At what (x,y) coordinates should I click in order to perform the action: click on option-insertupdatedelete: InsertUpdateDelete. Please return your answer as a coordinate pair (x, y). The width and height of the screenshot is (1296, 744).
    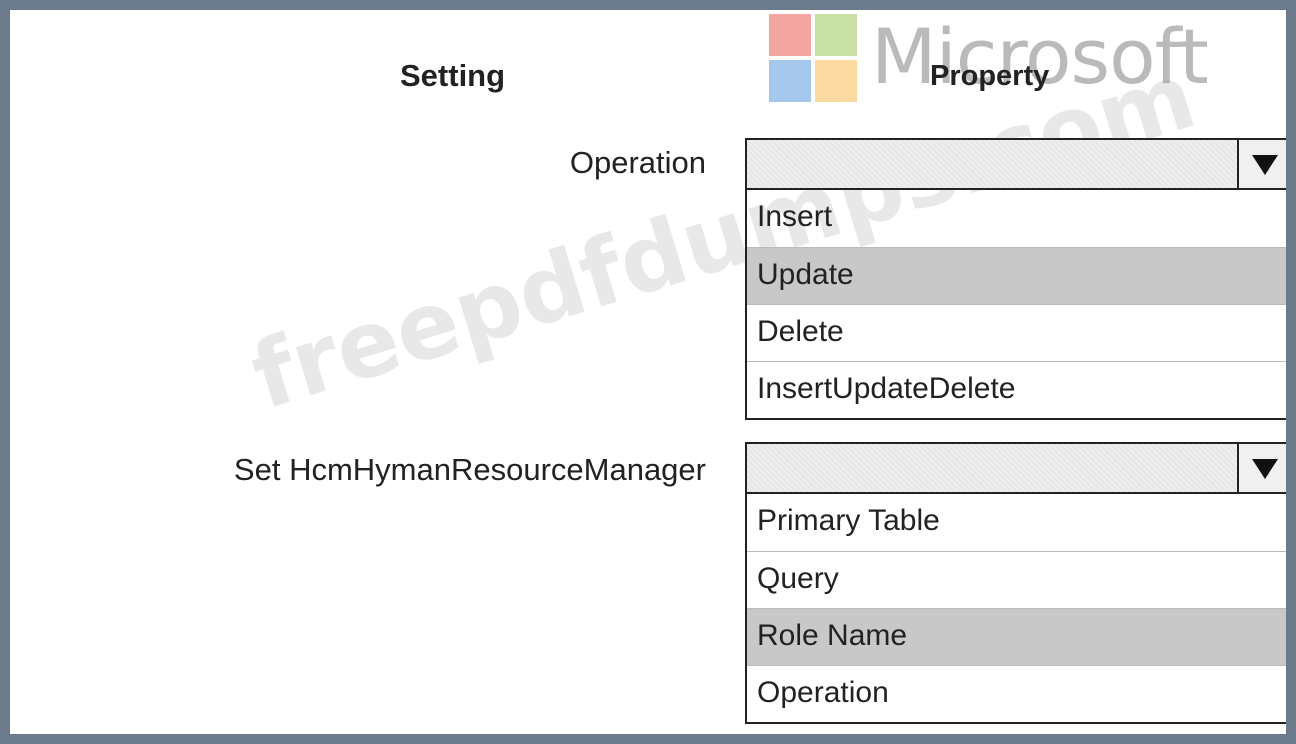
    Looking at the image, I should click on (1016, 389).